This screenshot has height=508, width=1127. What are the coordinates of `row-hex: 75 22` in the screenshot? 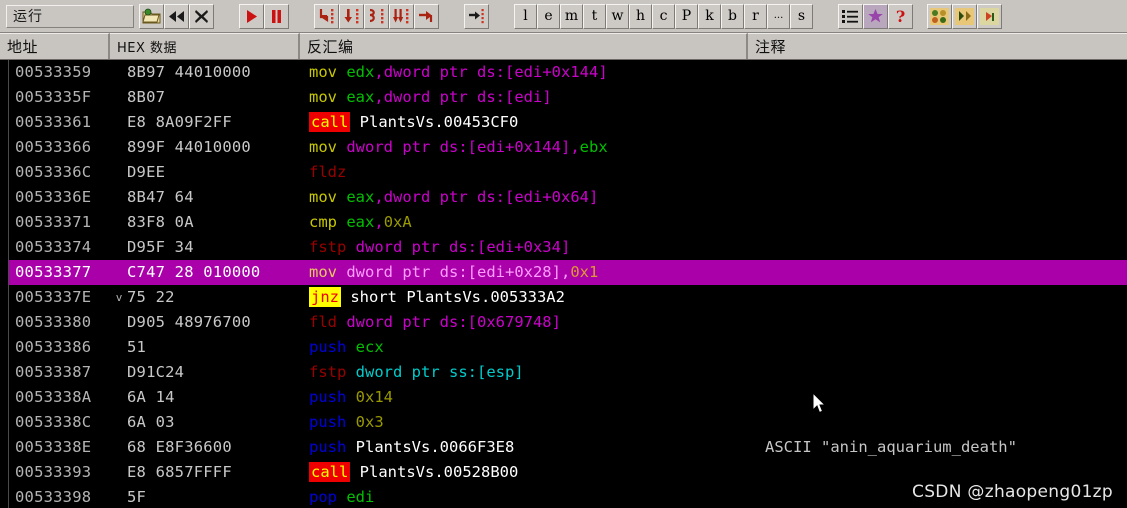 It's located at (151, 297).